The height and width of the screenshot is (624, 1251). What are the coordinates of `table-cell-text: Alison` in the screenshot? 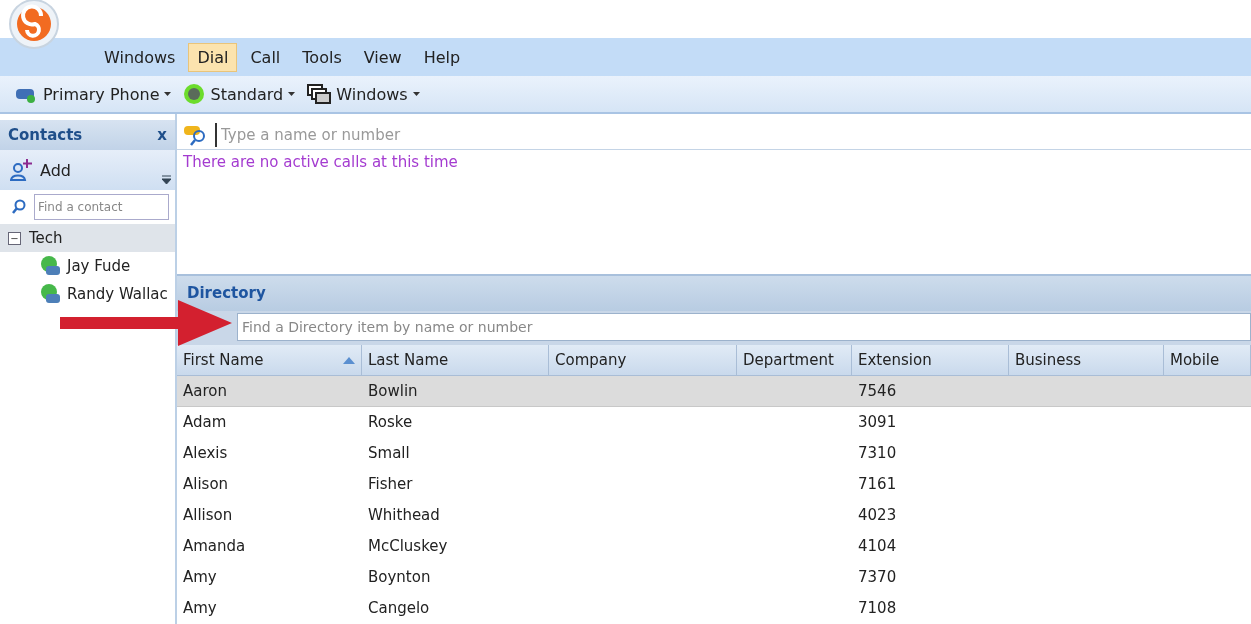 It's located at (206, 484).